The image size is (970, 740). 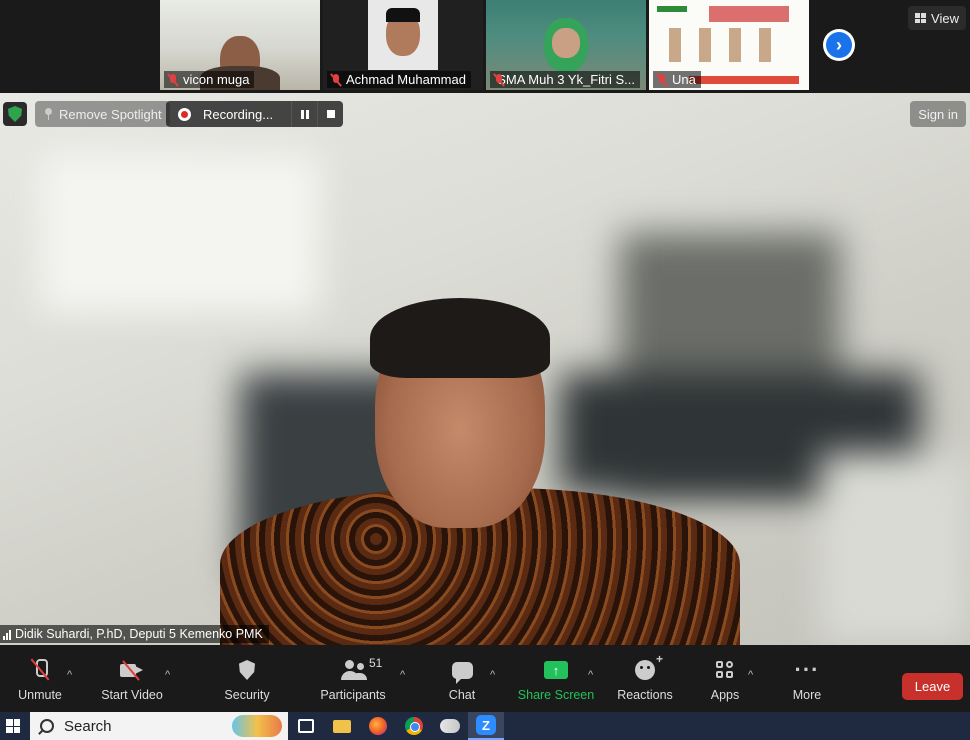 I want to click on task-view-icon, so click(x=306, y=726).